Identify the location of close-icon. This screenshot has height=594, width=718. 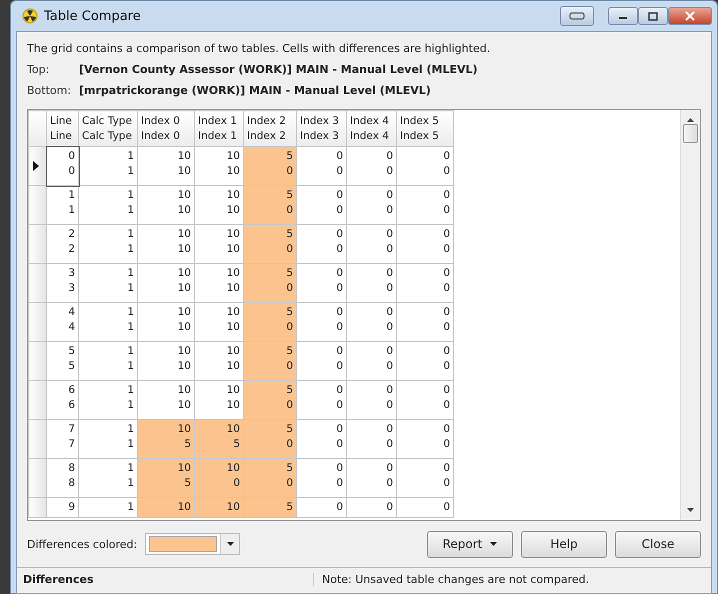
(690, 16).